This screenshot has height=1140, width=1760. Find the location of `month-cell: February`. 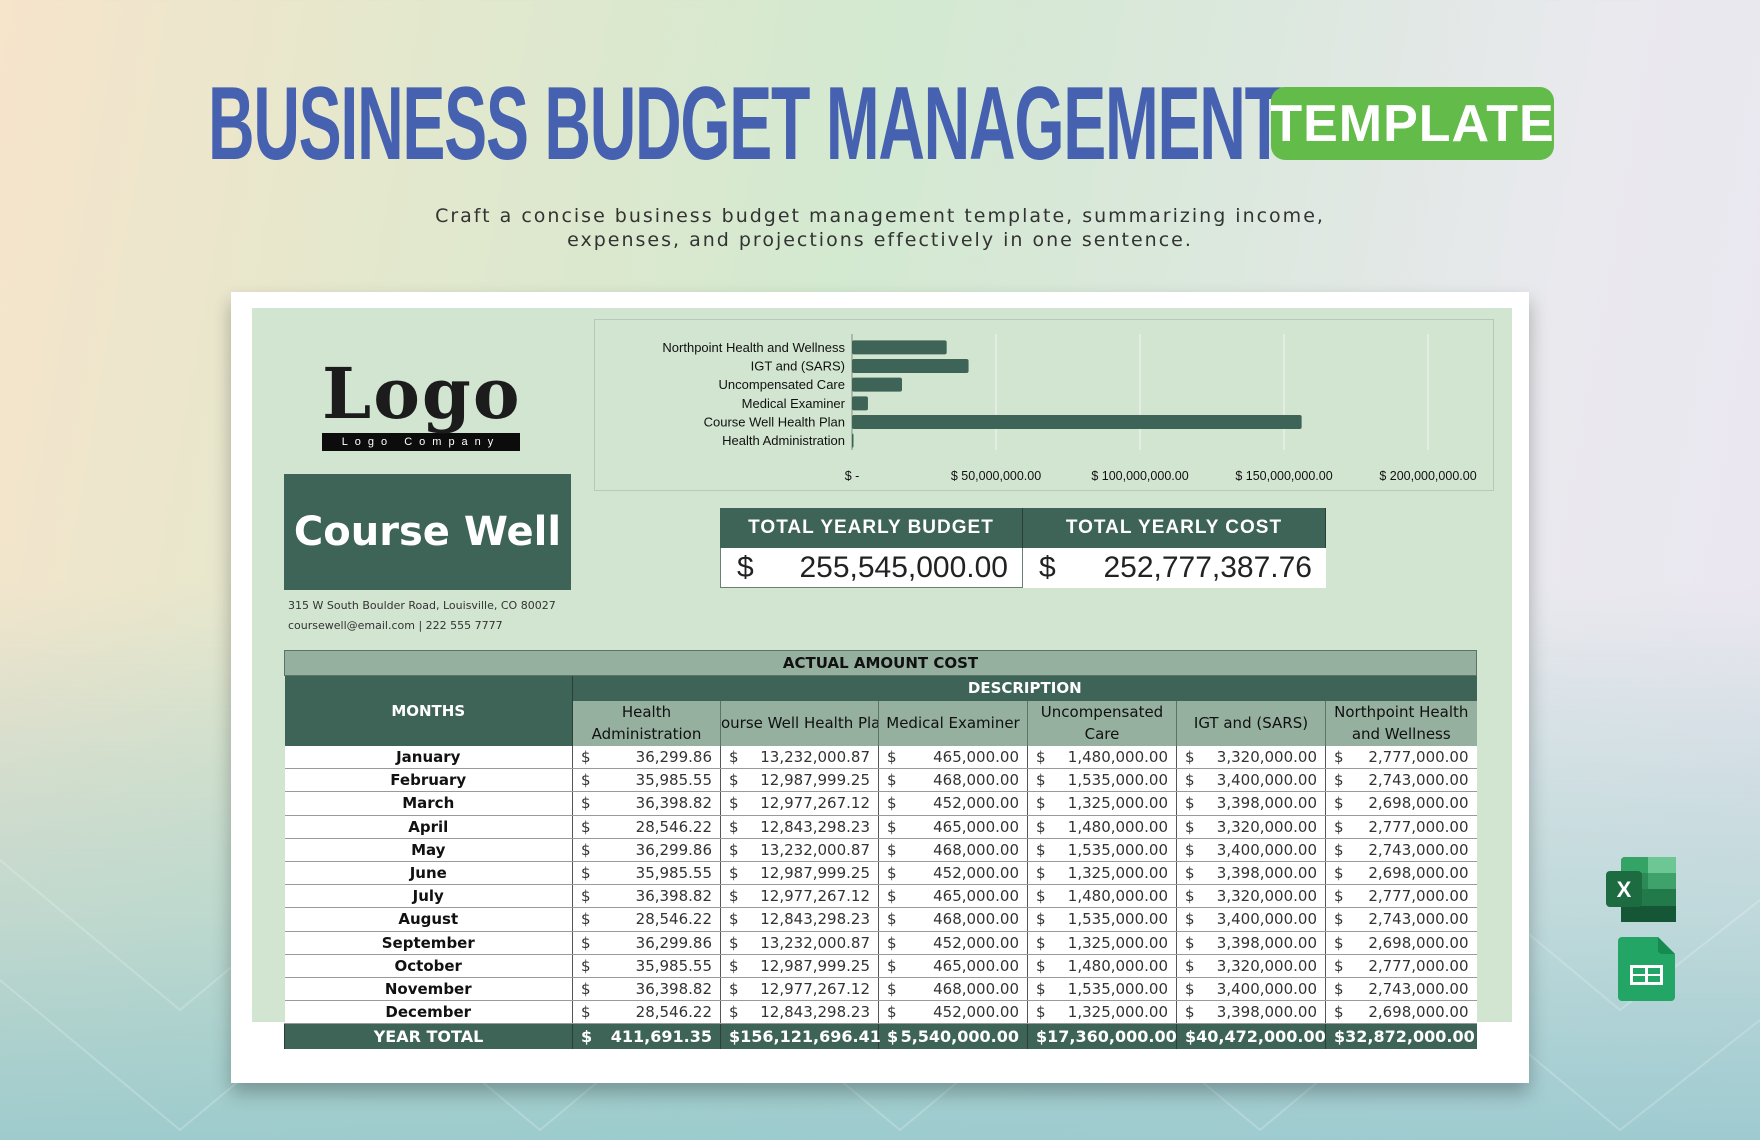

month-cell: February is located at coordinates (428, 780).